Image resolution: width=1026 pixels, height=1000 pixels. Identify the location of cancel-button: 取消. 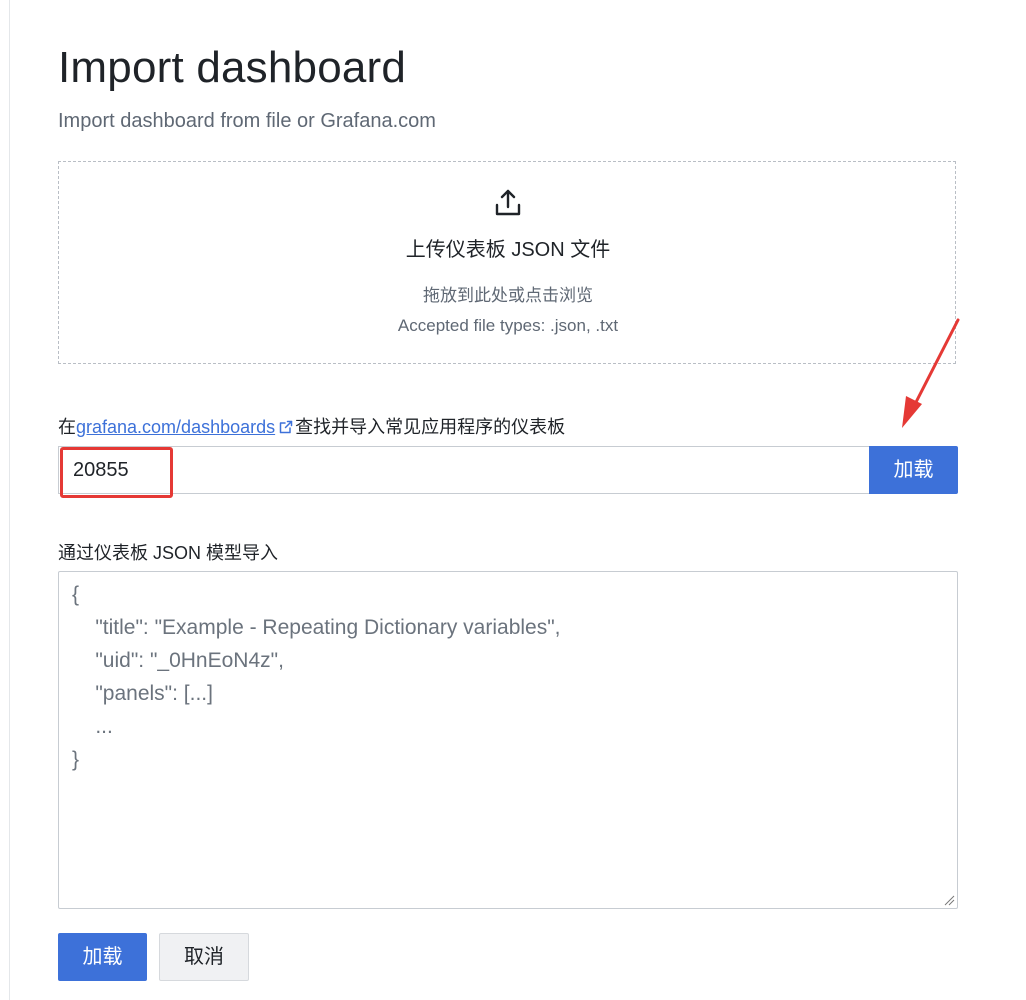
(204, 957).